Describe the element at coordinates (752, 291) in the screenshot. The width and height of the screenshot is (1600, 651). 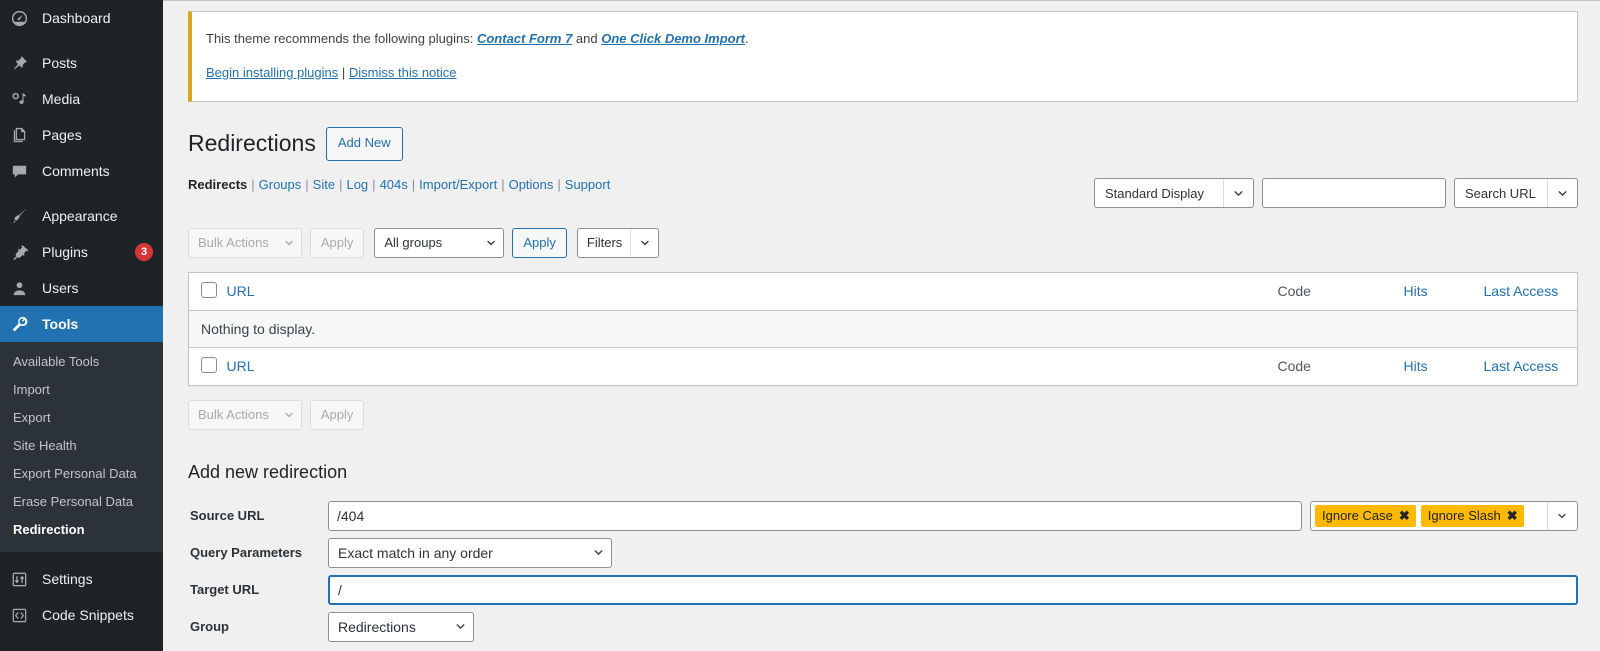
I see `column-url-top: URL` at that location.